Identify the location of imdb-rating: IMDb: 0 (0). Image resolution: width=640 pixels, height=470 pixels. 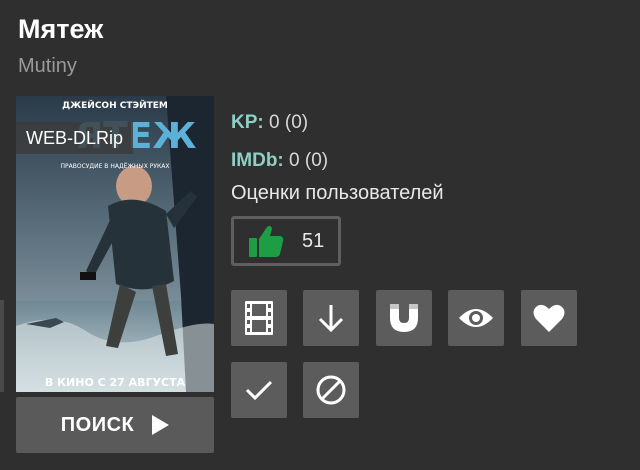
(279, 161).